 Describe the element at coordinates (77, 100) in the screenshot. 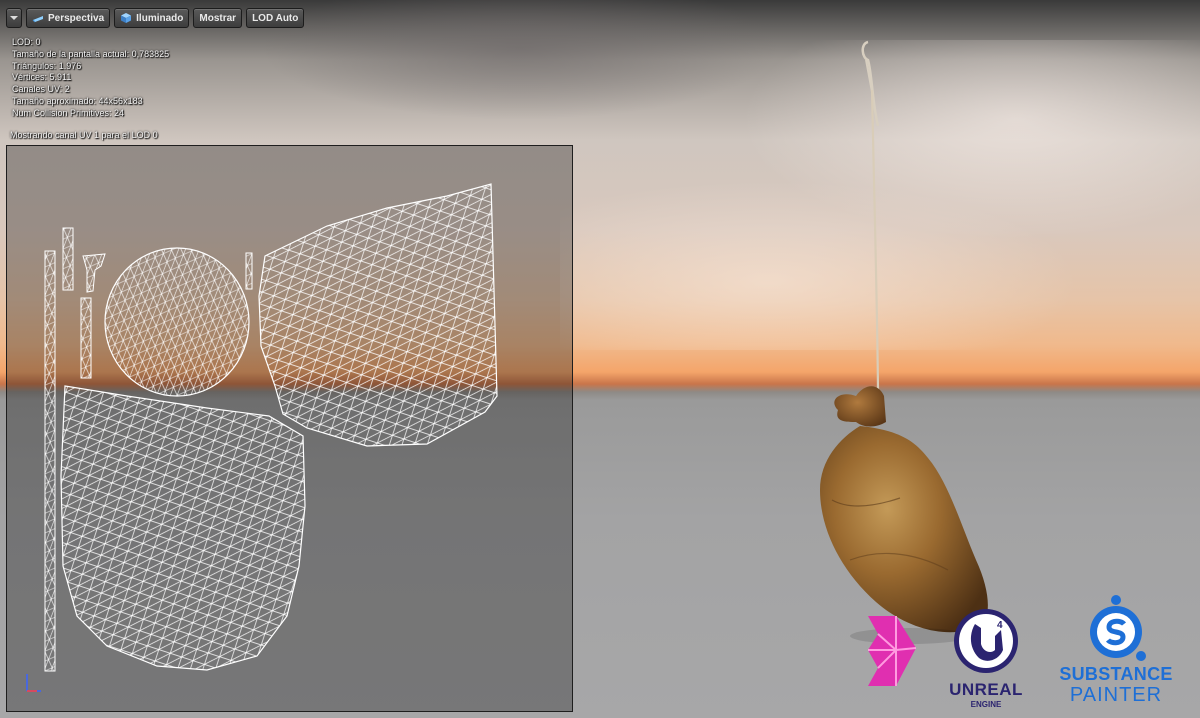

I see `stat-approx-size: Tamaño aproximado: 44x56x183` at that location.